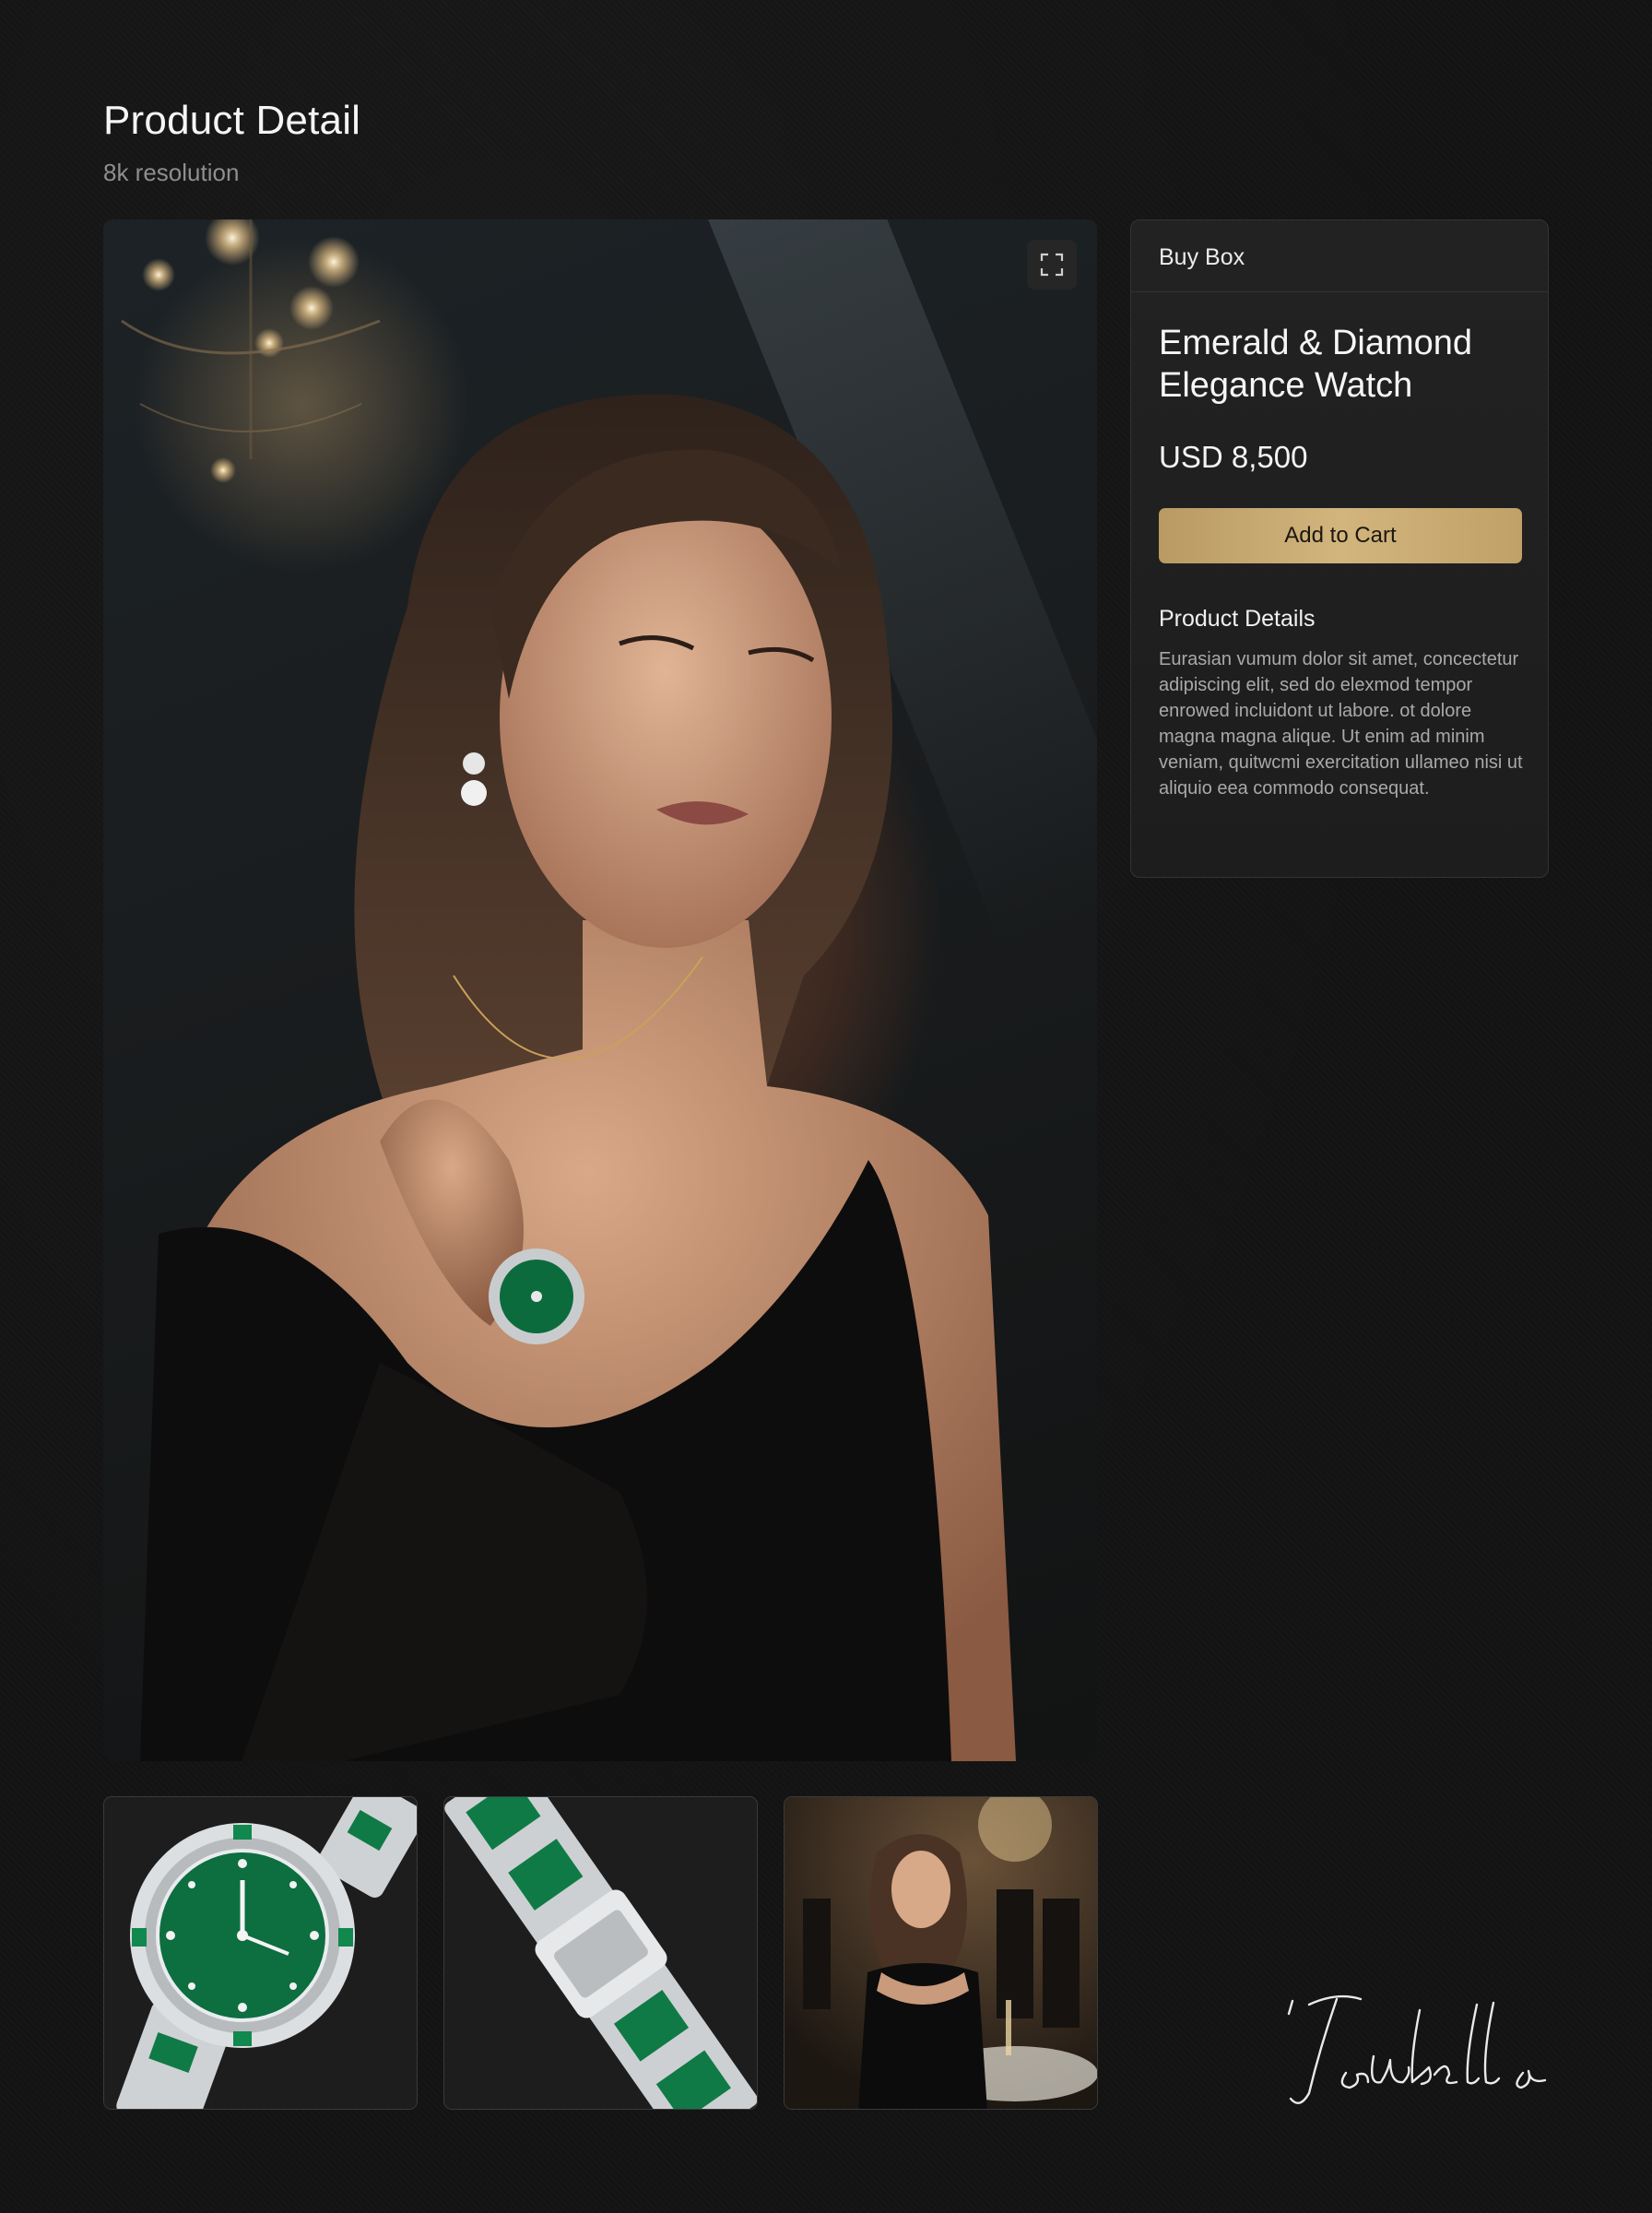 The height and width of the screenshot is (2213, 1652). I want to click on page-title: Product Detail, so click(232, 120).